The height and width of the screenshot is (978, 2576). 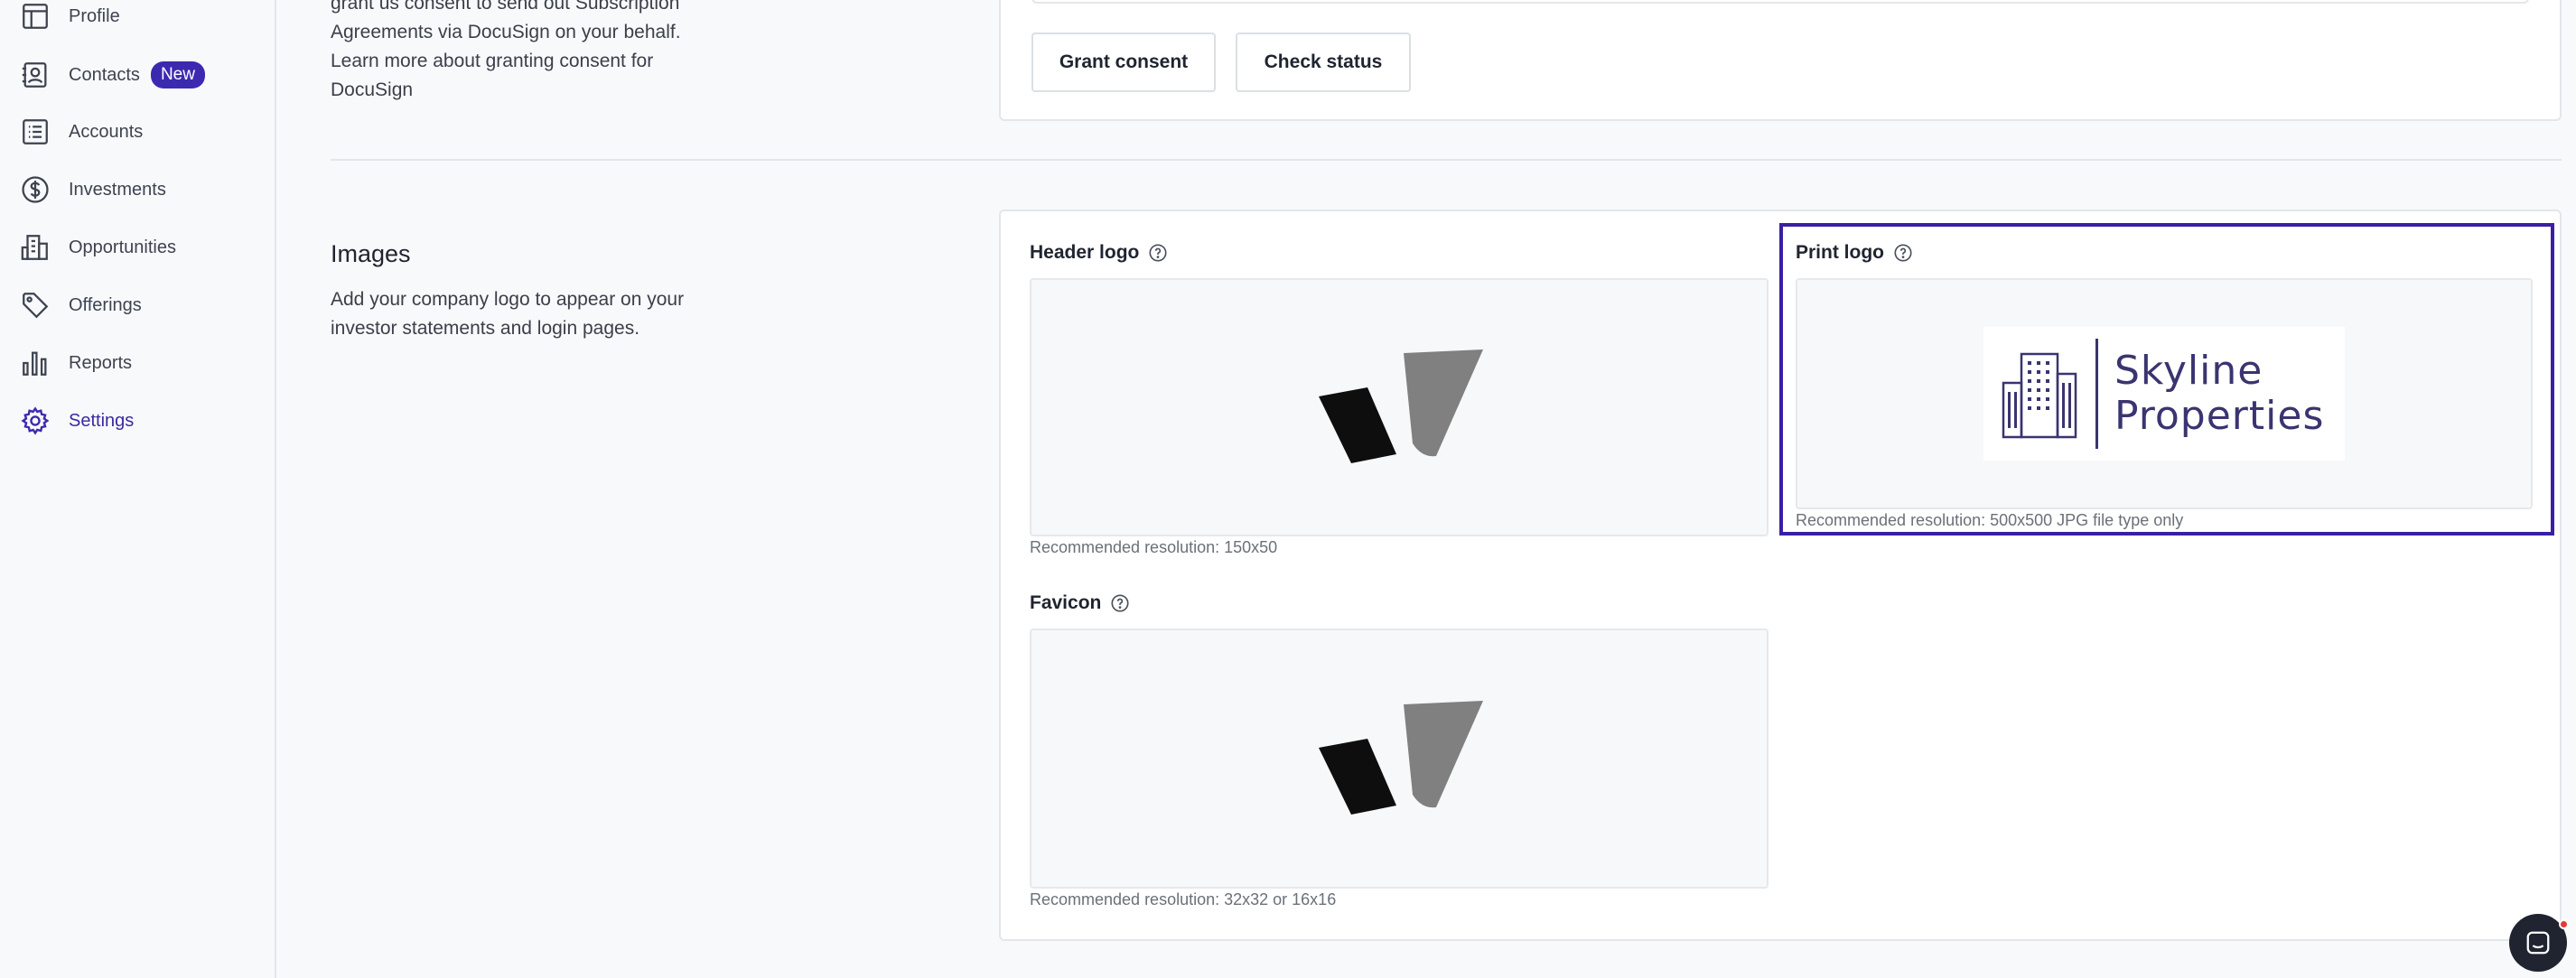 I want to click on favicon-label-text: Favicon, so click(x=1066, y=603).